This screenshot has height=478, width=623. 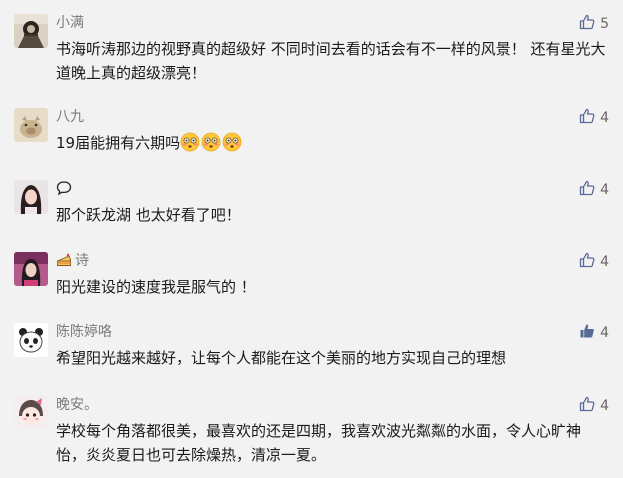 I want to click on comment-author, so click(x=65, y=190).